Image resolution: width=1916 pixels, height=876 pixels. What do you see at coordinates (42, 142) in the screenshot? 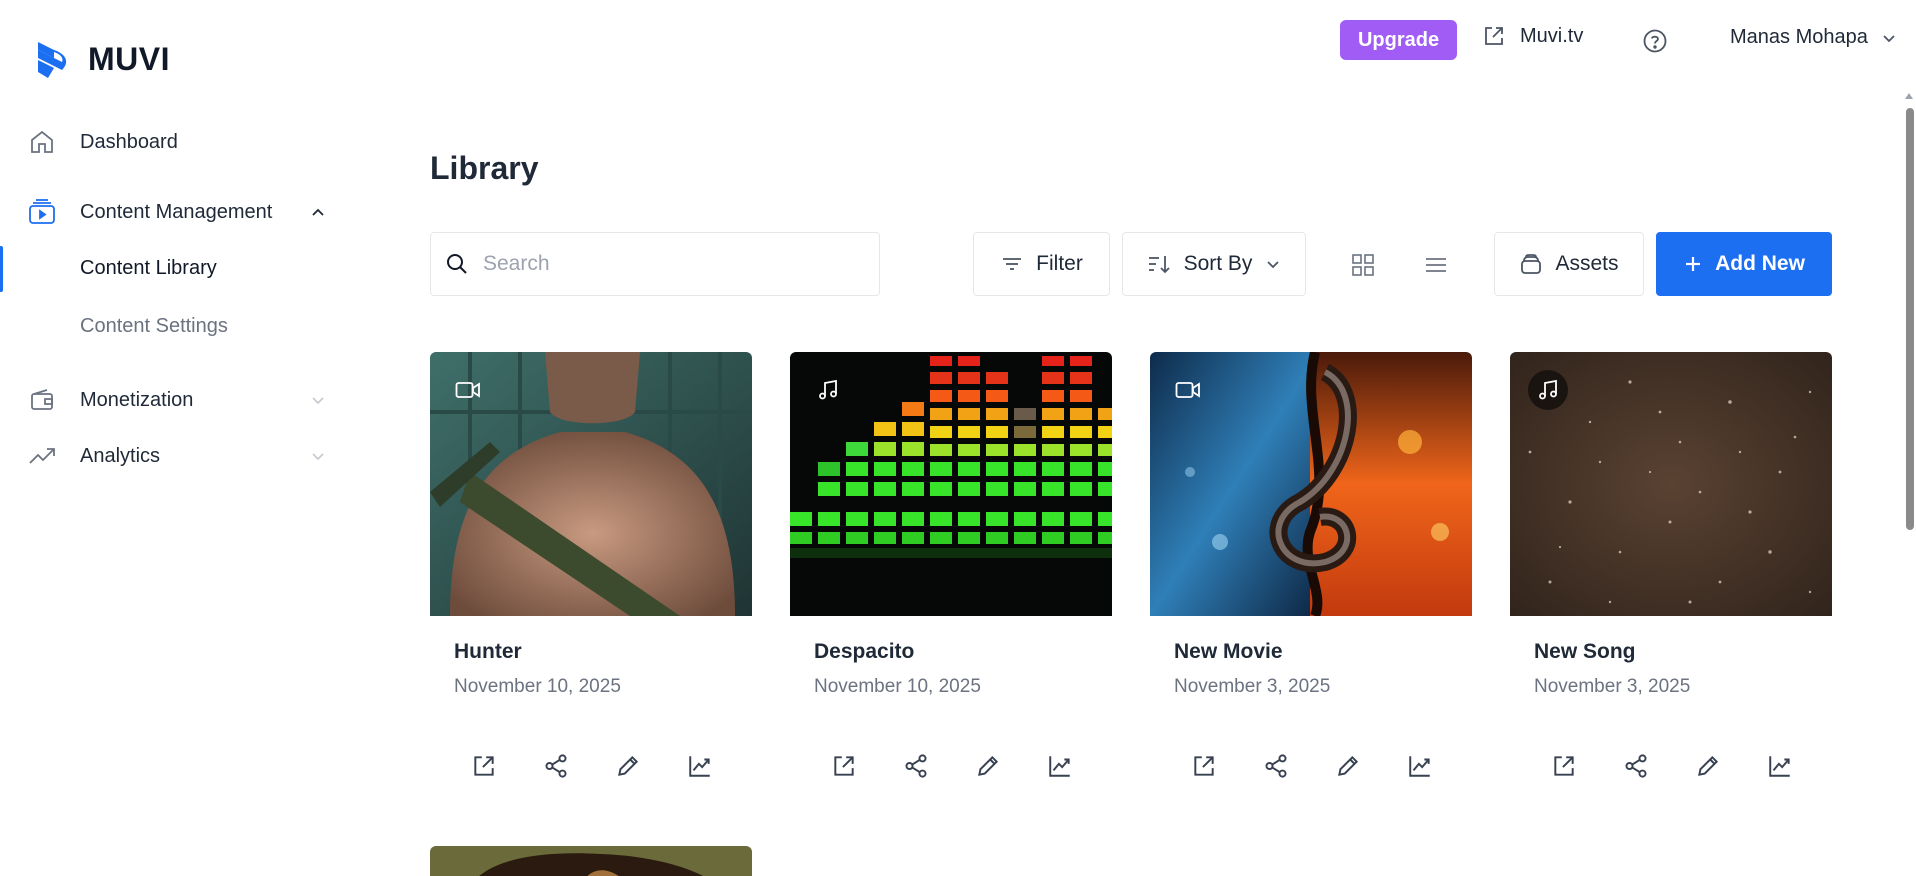
I see `home-icon` at bounding box center [42, 142].